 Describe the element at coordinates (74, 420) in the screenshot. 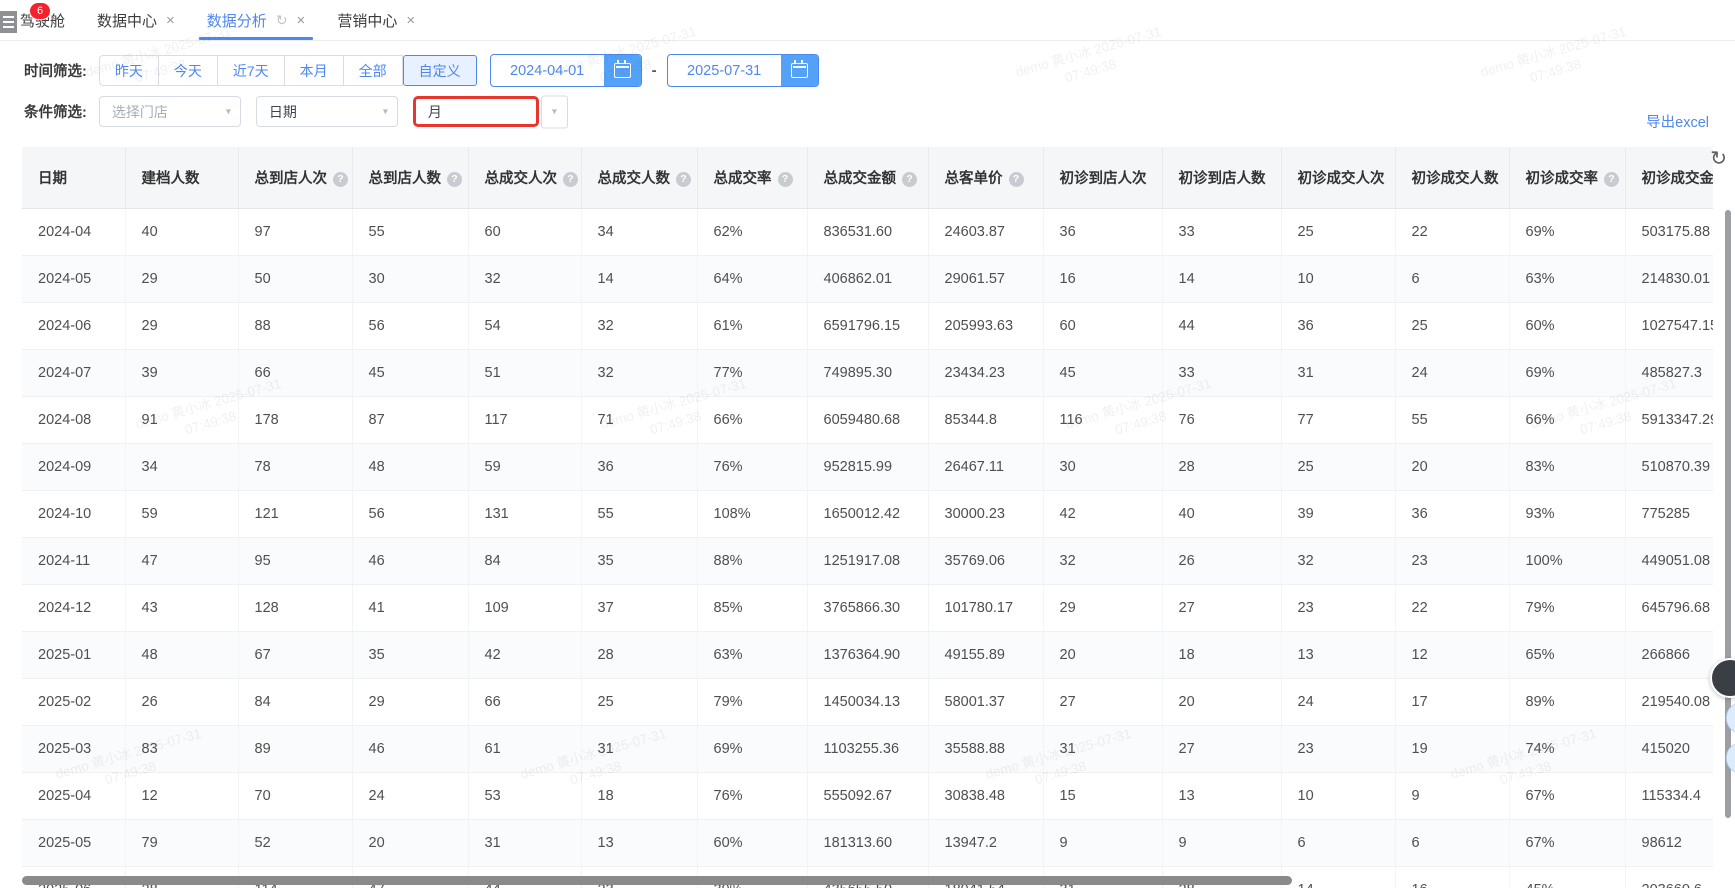

I see `table-cell: 2024-08` at that location.